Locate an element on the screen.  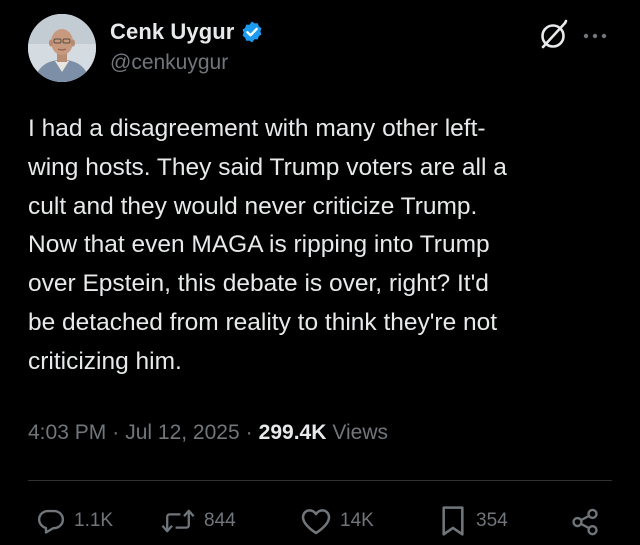
grok-icon is located at coordinates (554, 35).